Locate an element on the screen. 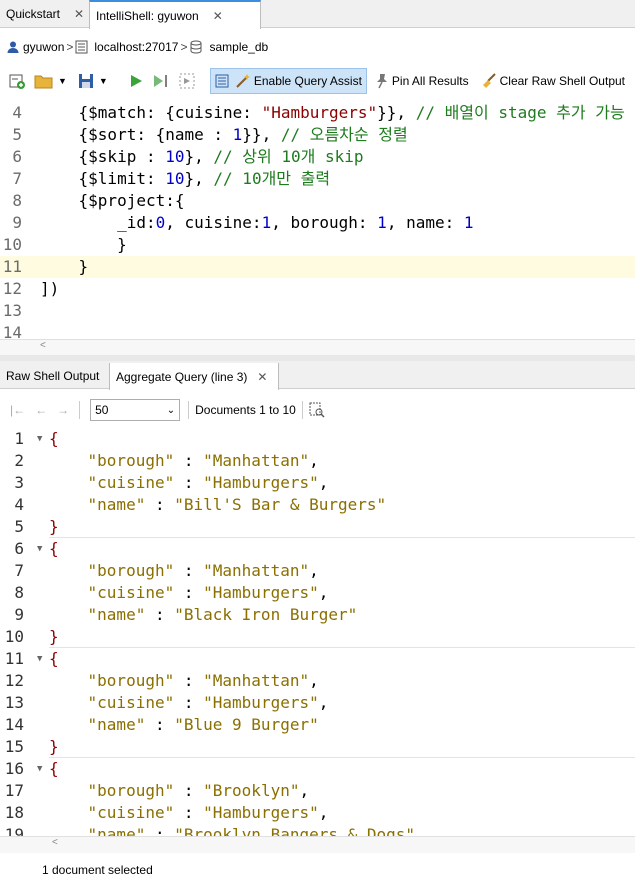  code-token: , cuisine: is located at coordinates (213, 222).